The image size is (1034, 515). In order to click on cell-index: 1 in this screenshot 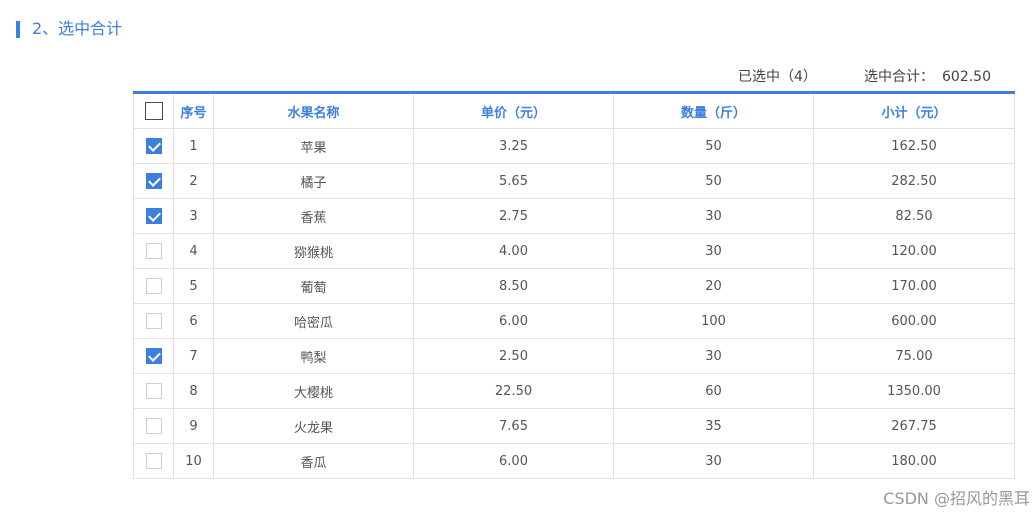, I will do `click(193, 146)`.